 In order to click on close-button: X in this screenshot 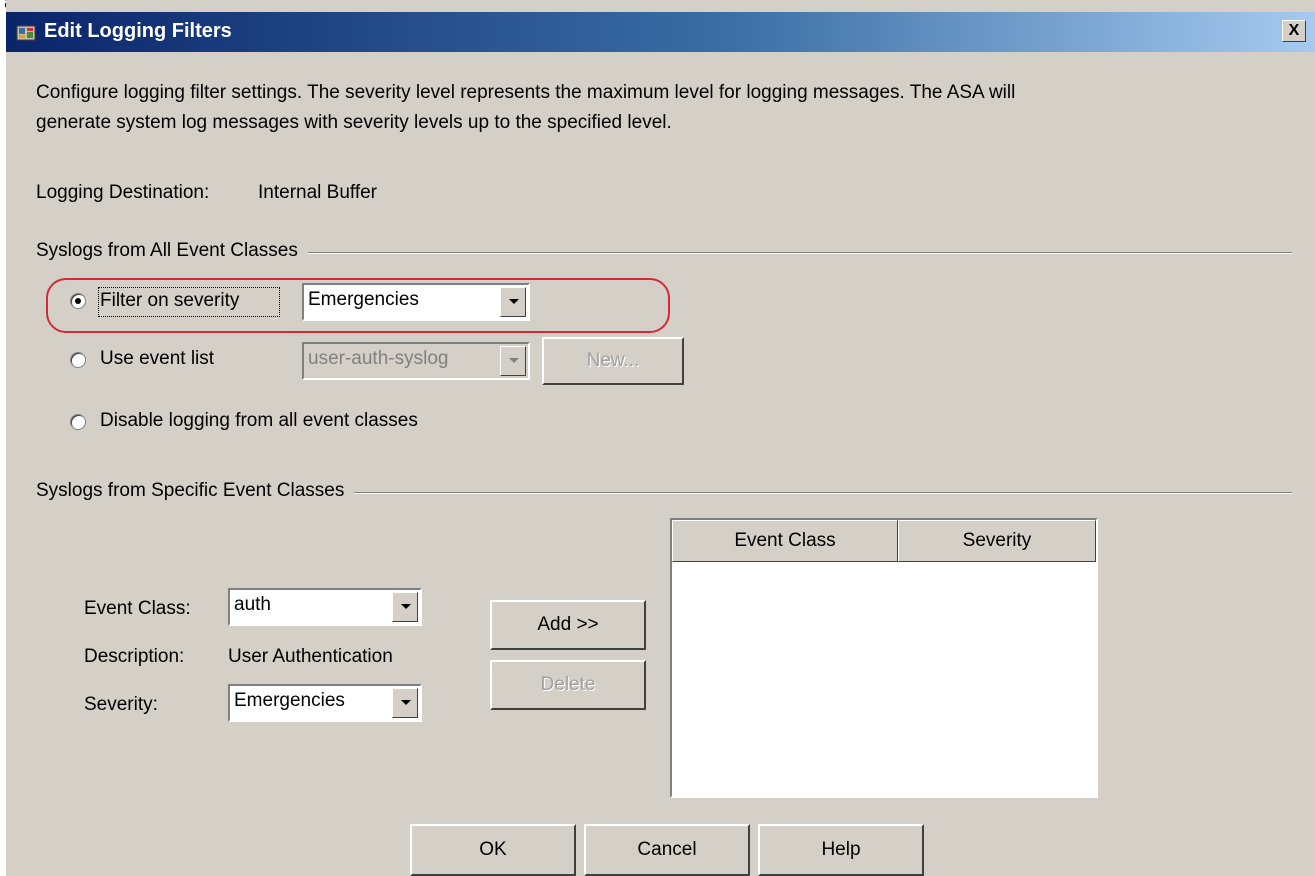, I will do `click(1294, 31)`.